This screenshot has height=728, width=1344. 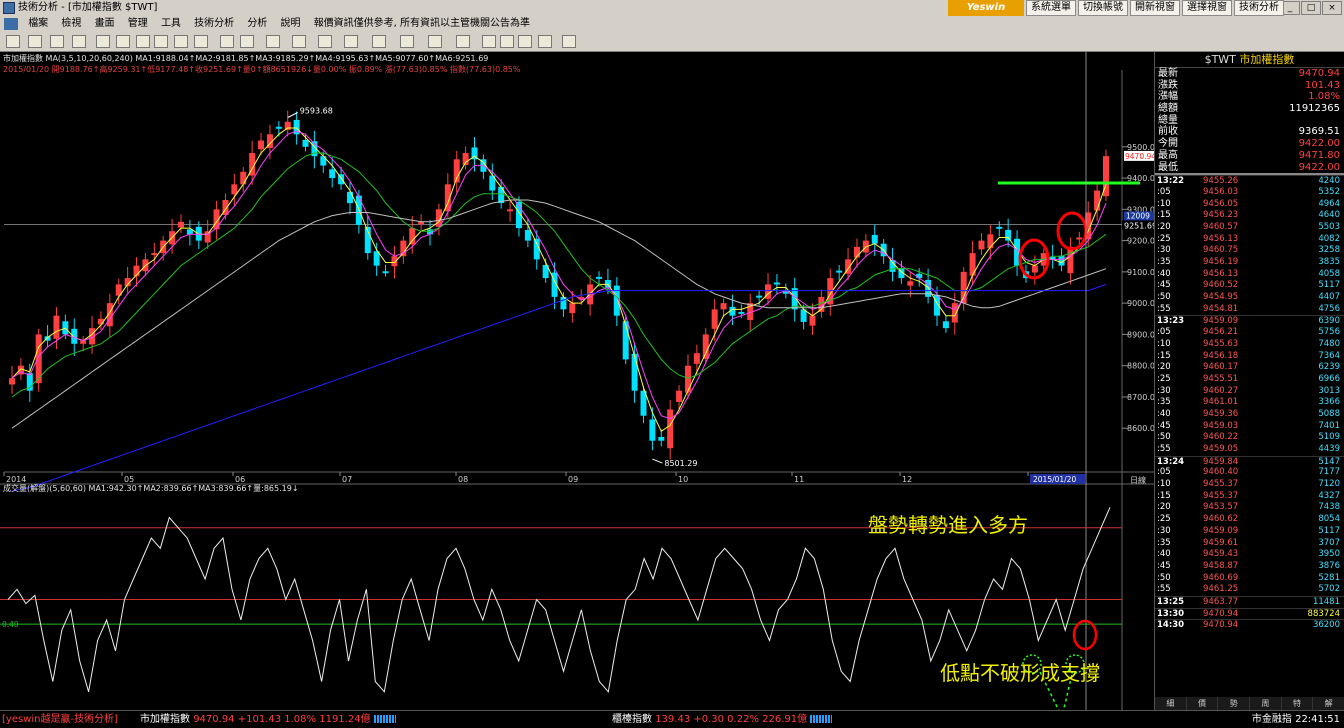 What do you see at coordinates (143, 41) in the screenshot?
I see `zoom-icon` at bounding box center [143, 41].